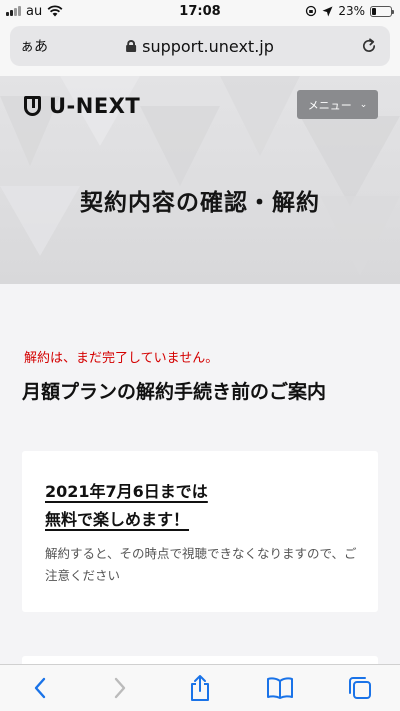 The height and width of the screenshot is (711, 400). I want to click on tabs-icon, so click(360, 688).